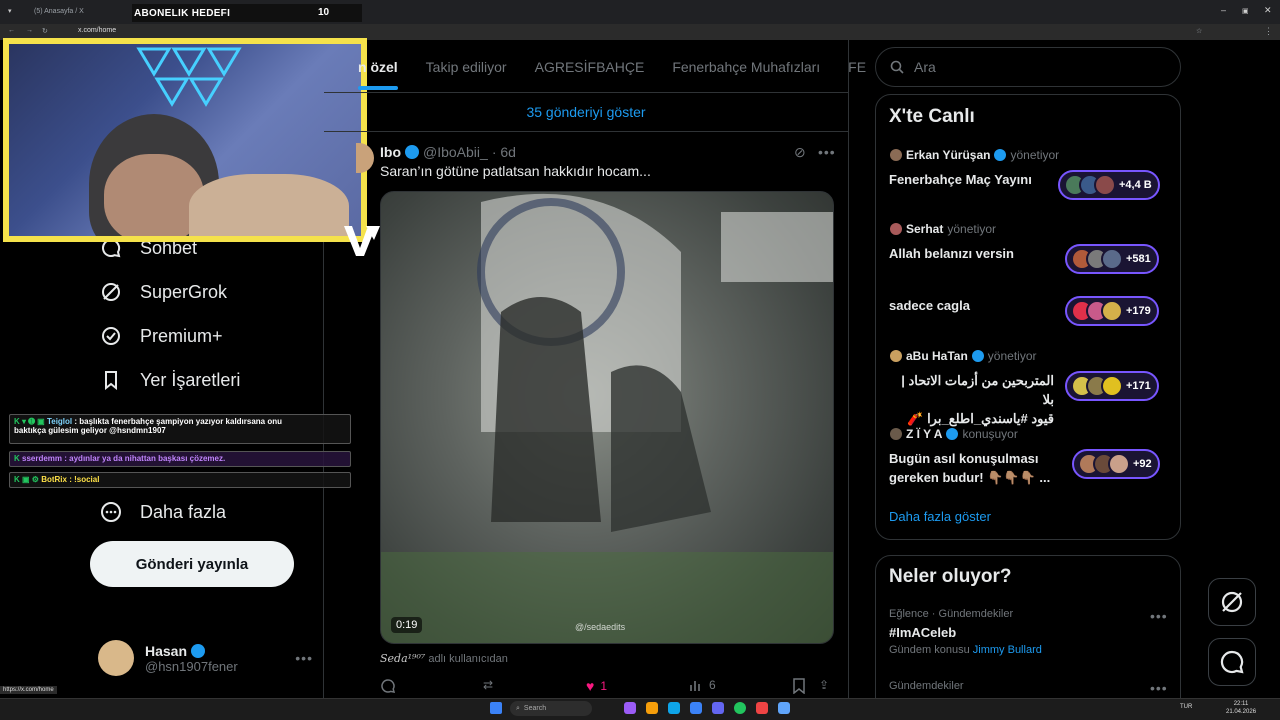 Image resolution: width=1280 pixels, height=720 pixels. Describe the element at coordinates (1142, 464) in the screenshot. I see `listener-count: +92` at that location.